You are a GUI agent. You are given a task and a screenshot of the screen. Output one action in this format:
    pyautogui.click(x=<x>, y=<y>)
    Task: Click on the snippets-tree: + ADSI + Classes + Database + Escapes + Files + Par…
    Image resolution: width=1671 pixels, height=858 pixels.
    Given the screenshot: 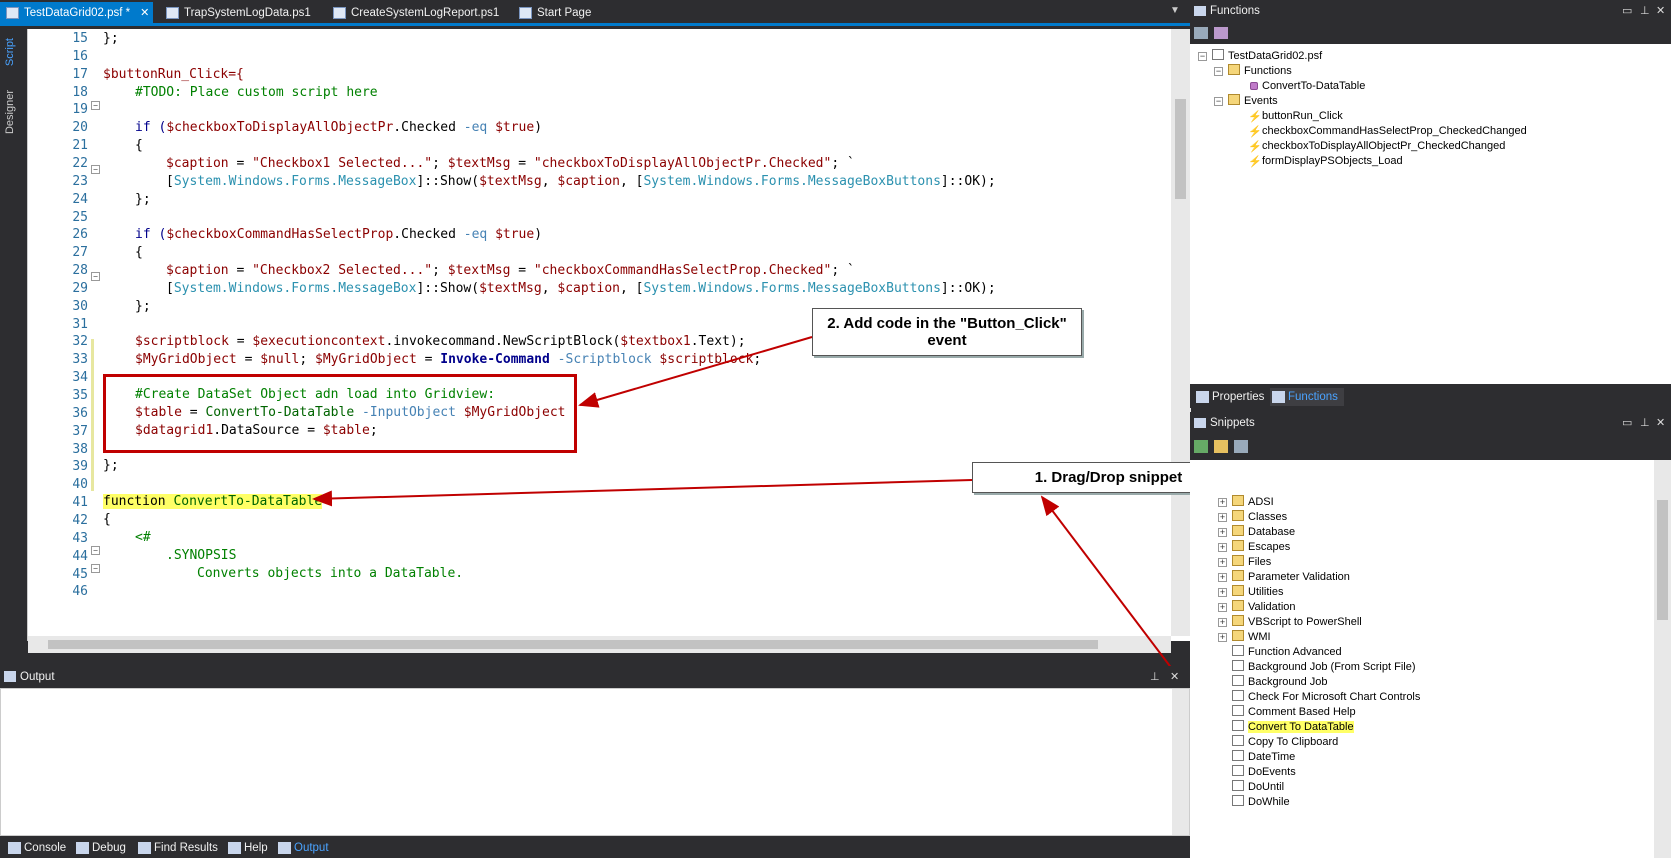 What is the action you would take?
    pyautogui.click(x=1430, y=659)
    